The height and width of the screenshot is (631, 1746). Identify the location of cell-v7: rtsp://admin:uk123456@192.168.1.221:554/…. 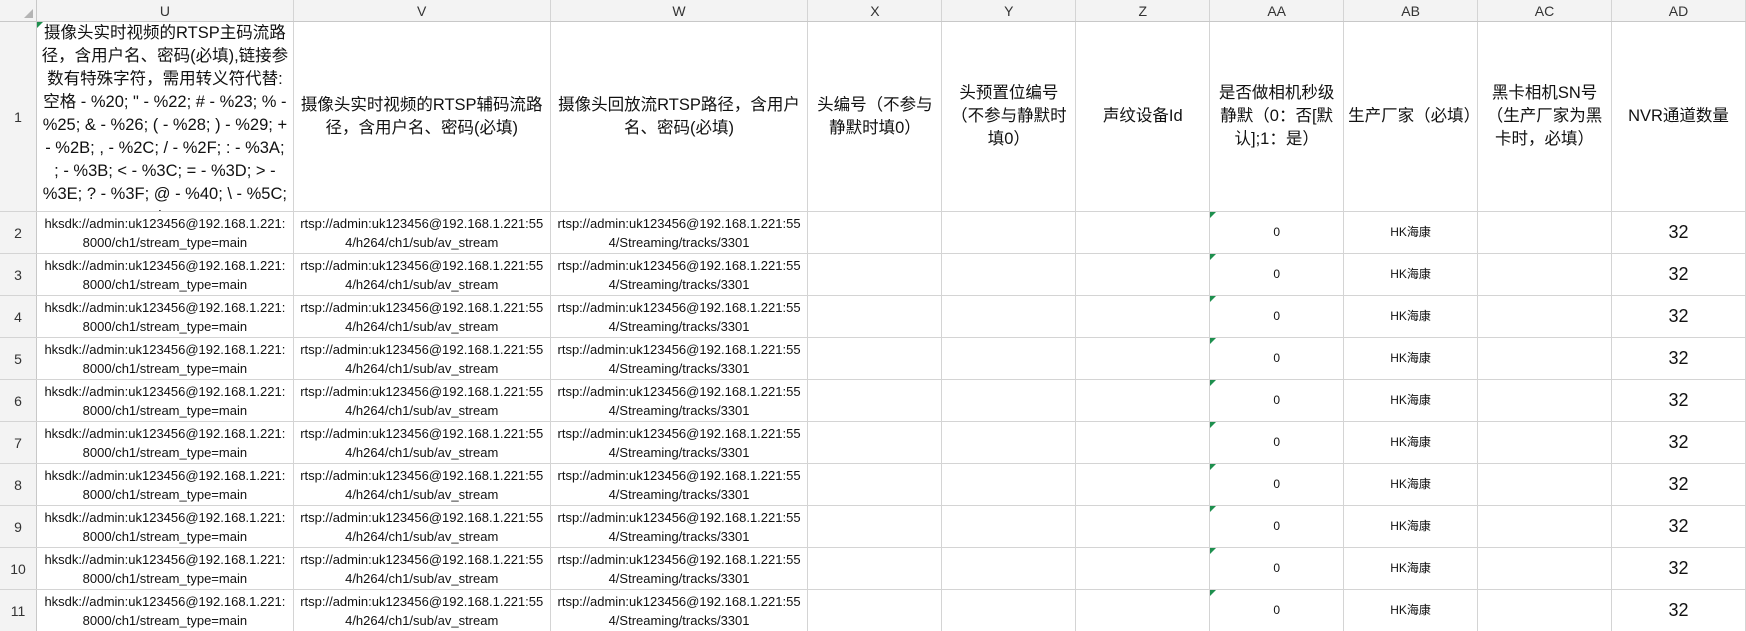
(422, 442).